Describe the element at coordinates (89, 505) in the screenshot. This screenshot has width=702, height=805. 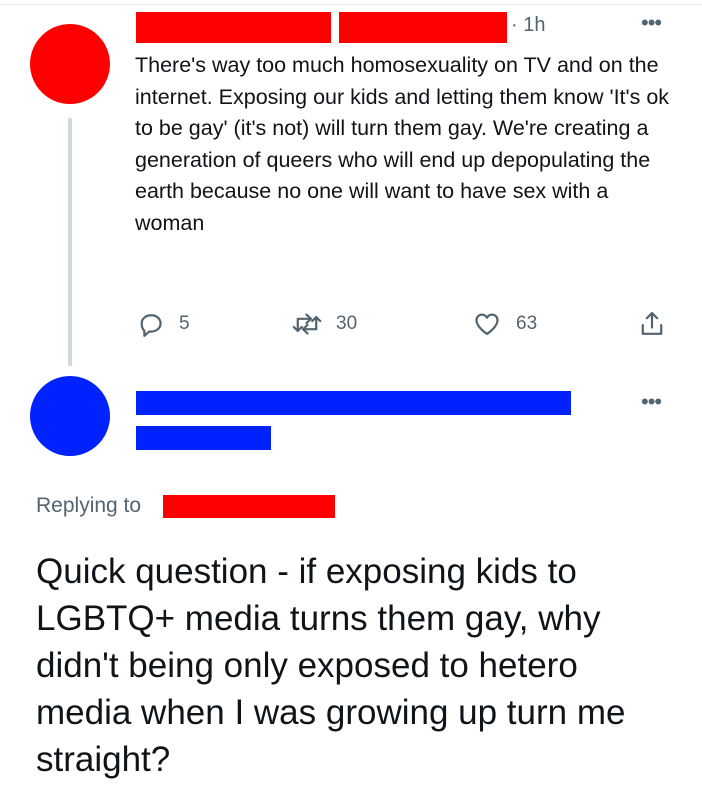
I see `replying-to-label: Replying to` at that location.